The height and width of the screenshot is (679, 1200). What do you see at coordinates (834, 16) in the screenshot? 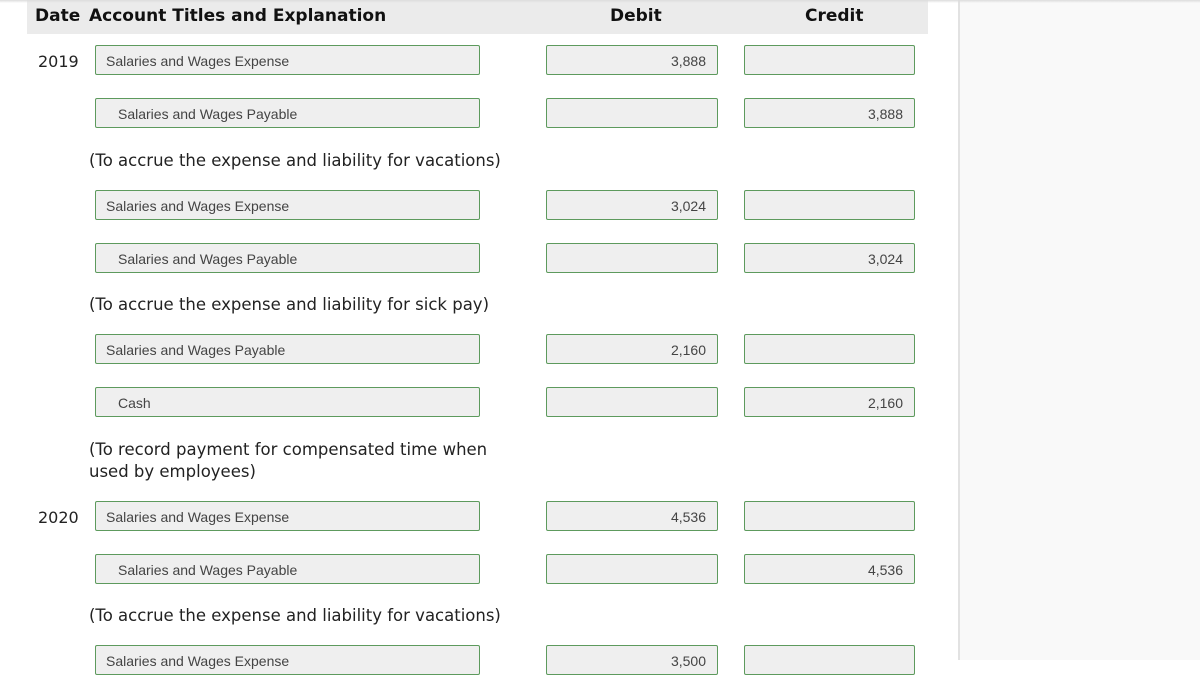
I see `header-credit: Credit` at bounding box center [834, 16].